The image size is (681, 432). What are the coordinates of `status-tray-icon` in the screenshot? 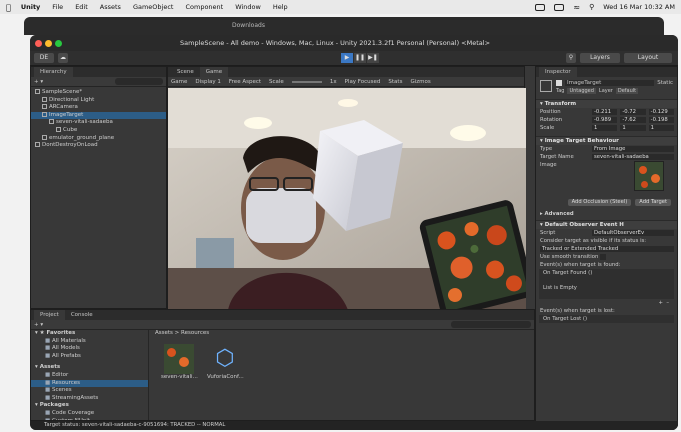 It's located at (540, 7).